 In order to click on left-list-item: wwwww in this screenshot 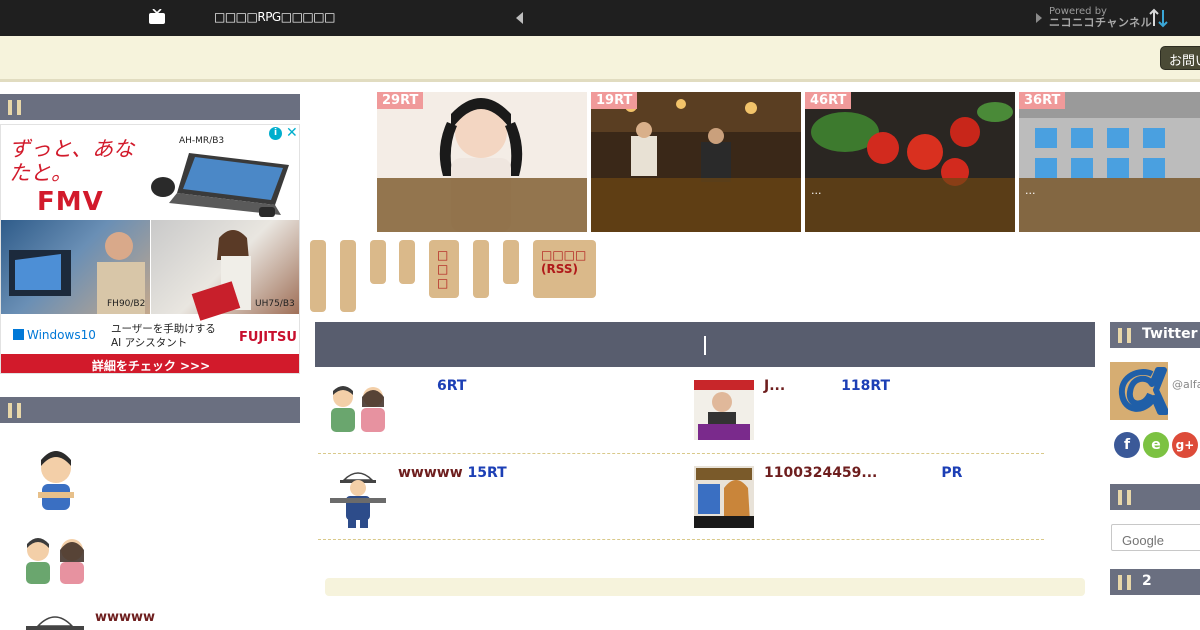, I will do `click(150, 617)`.